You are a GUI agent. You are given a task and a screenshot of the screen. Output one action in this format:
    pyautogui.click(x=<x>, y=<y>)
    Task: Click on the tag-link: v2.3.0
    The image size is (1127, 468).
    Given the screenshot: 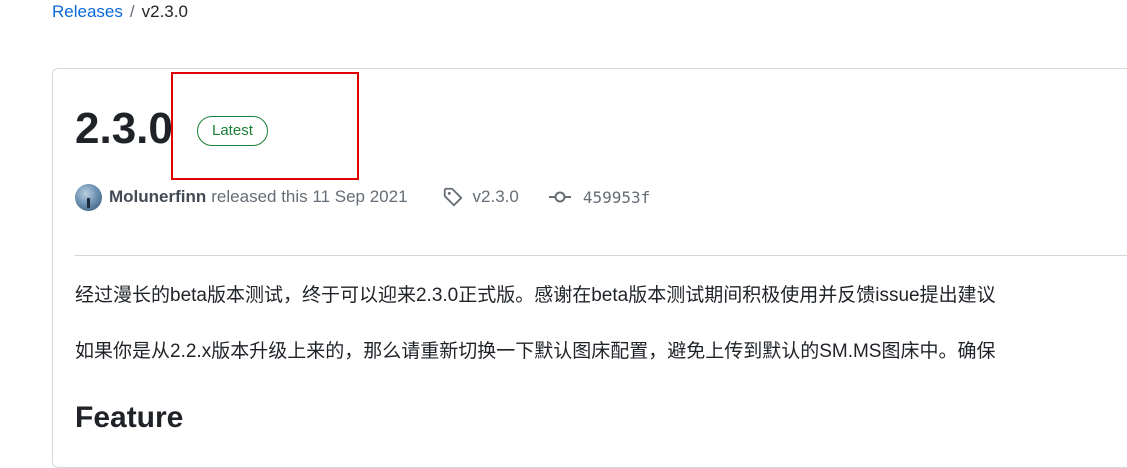 What is the action you would take?
    pyautogui.click(x=480, y=197)
    